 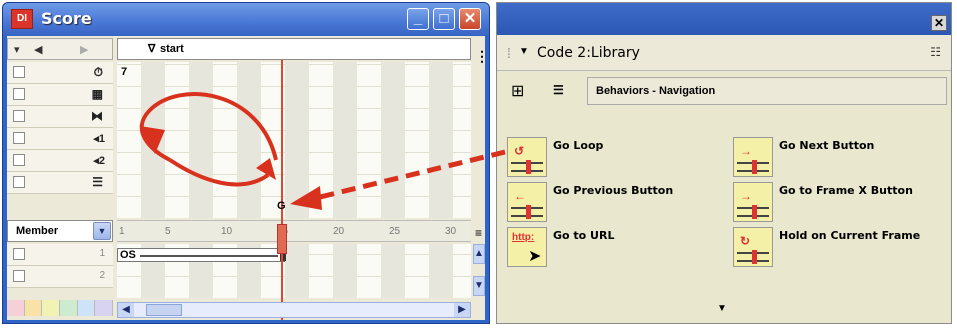 I want to click on palette-icon: ▦, so click(x=97, y=94).